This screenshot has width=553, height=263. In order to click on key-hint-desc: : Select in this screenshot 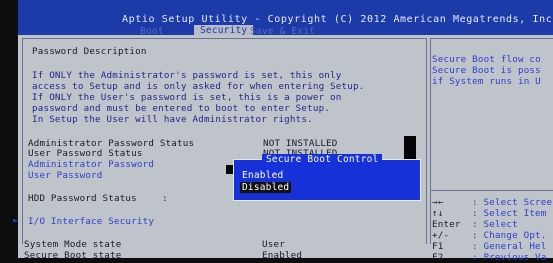, I will do `click(495, 224)`.